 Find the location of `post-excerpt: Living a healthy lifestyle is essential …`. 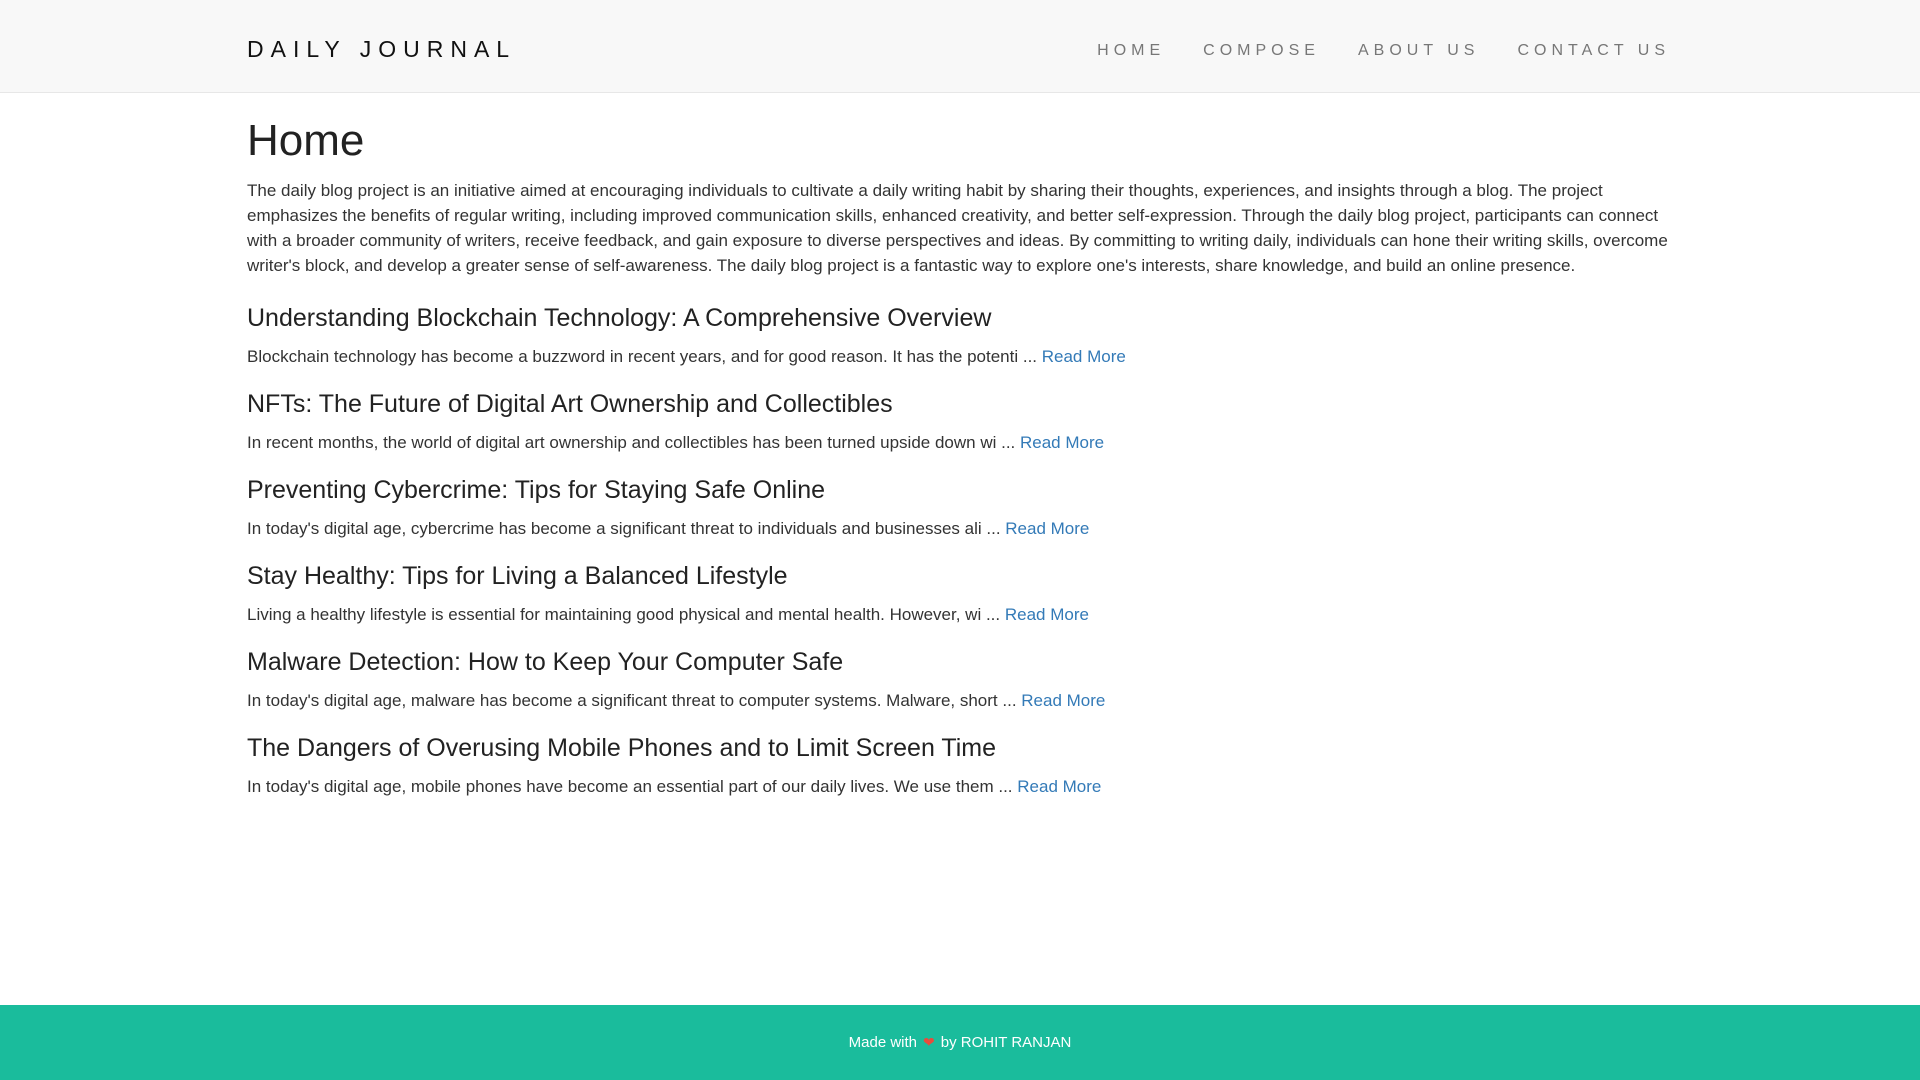

post-excerpt: Living a healthy lifestyle is essential … is located at coordinates (960, 615).